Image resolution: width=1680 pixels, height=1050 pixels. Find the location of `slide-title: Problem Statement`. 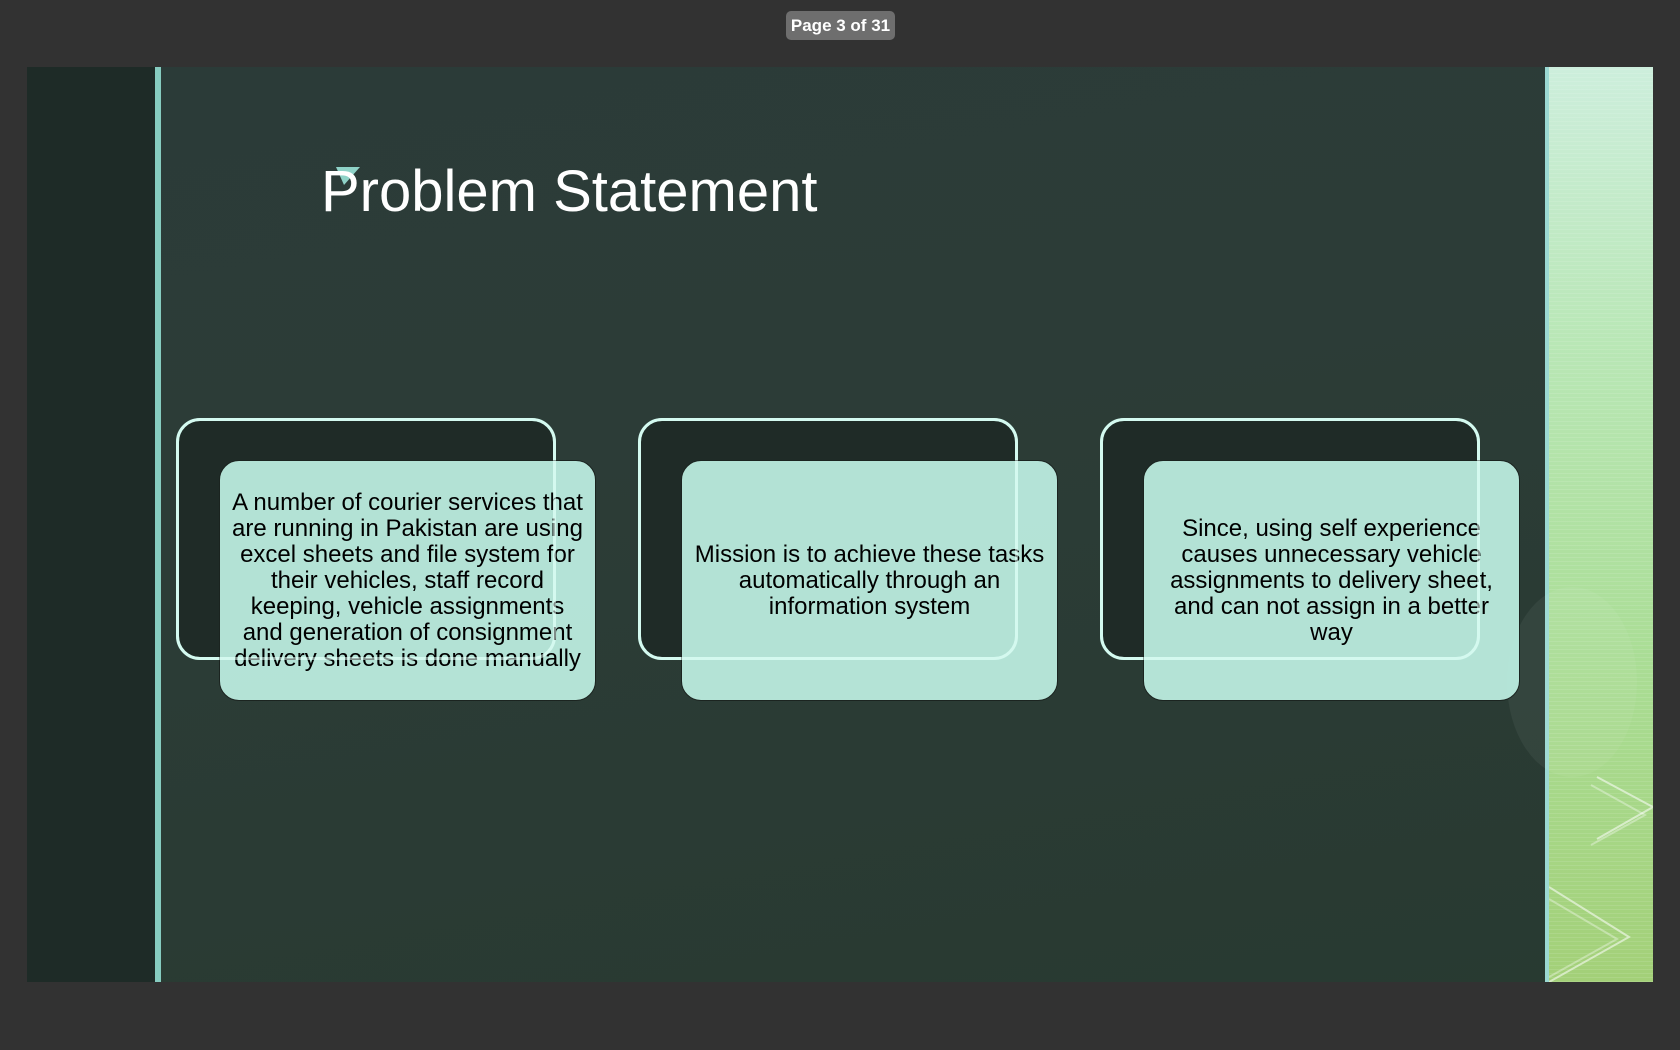

slide-title: Problem Statement is located at coordinates (569, 191).